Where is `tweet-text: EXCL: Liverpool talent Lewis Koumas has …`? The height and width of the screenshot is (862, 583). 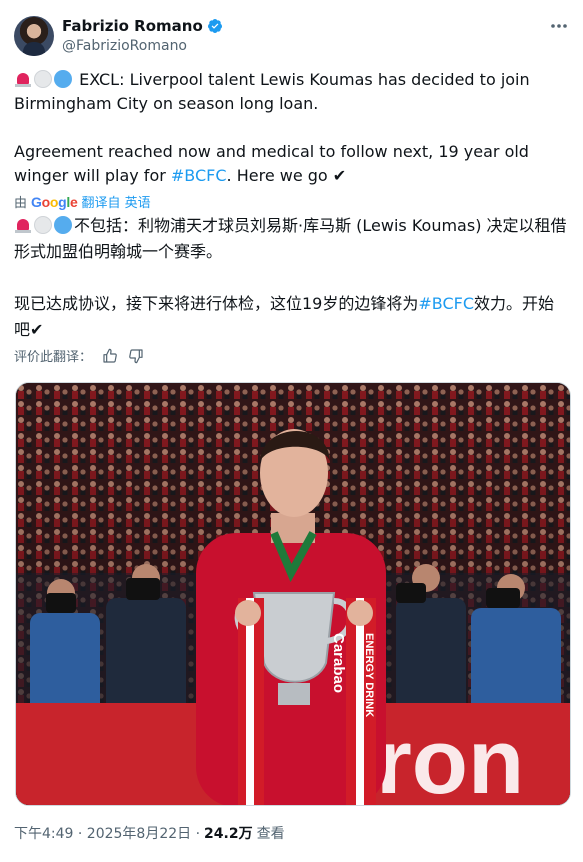 tweet-text: EXCL: Liverpool talent Lewis Koumas has … is located at coordinates (291, 128).